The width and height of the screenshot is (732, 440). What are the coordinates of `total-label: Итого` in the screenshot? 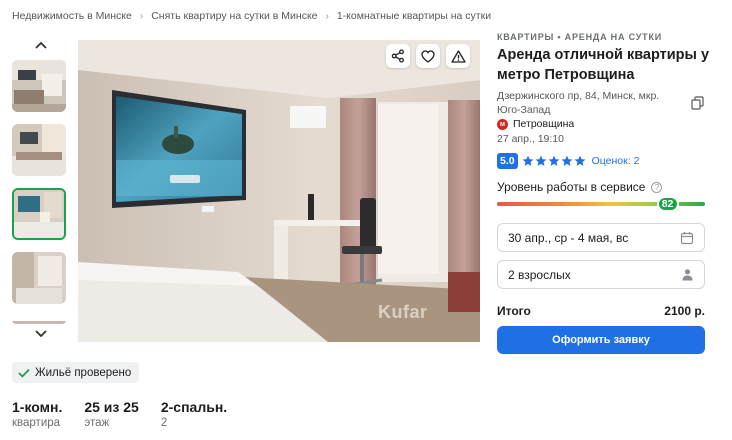 It's located at (514, 311).